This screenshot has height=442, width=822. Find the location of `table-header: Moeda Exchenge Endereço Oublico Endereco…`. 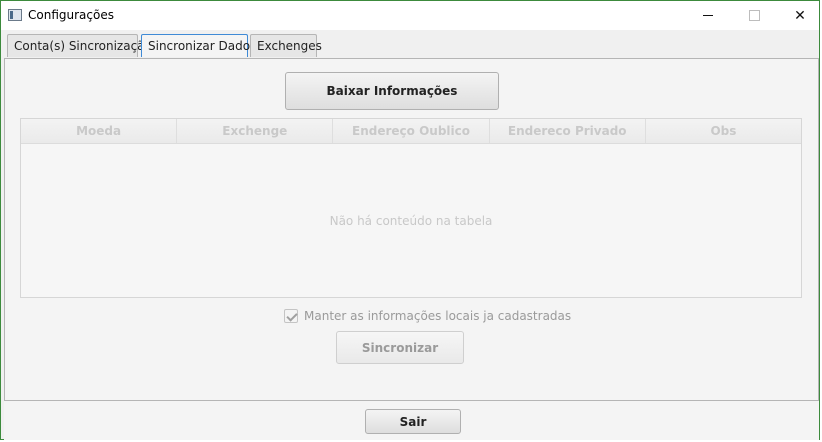

table-header: Moeda Exchenge Endereço Oublico Endereco… is located at coordinates (411, 131).